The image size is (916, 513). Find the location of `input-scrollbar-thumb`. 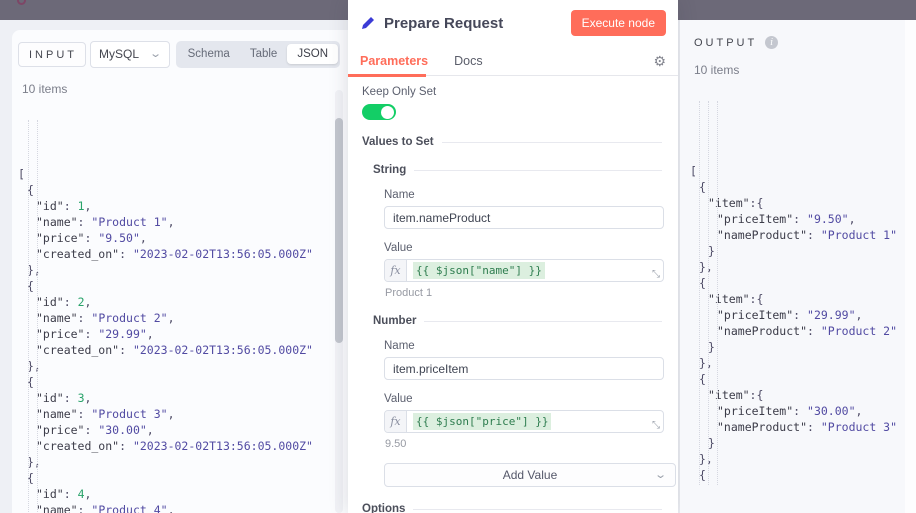

input-scrollbar-thumb is located at coordinates (339, 230).